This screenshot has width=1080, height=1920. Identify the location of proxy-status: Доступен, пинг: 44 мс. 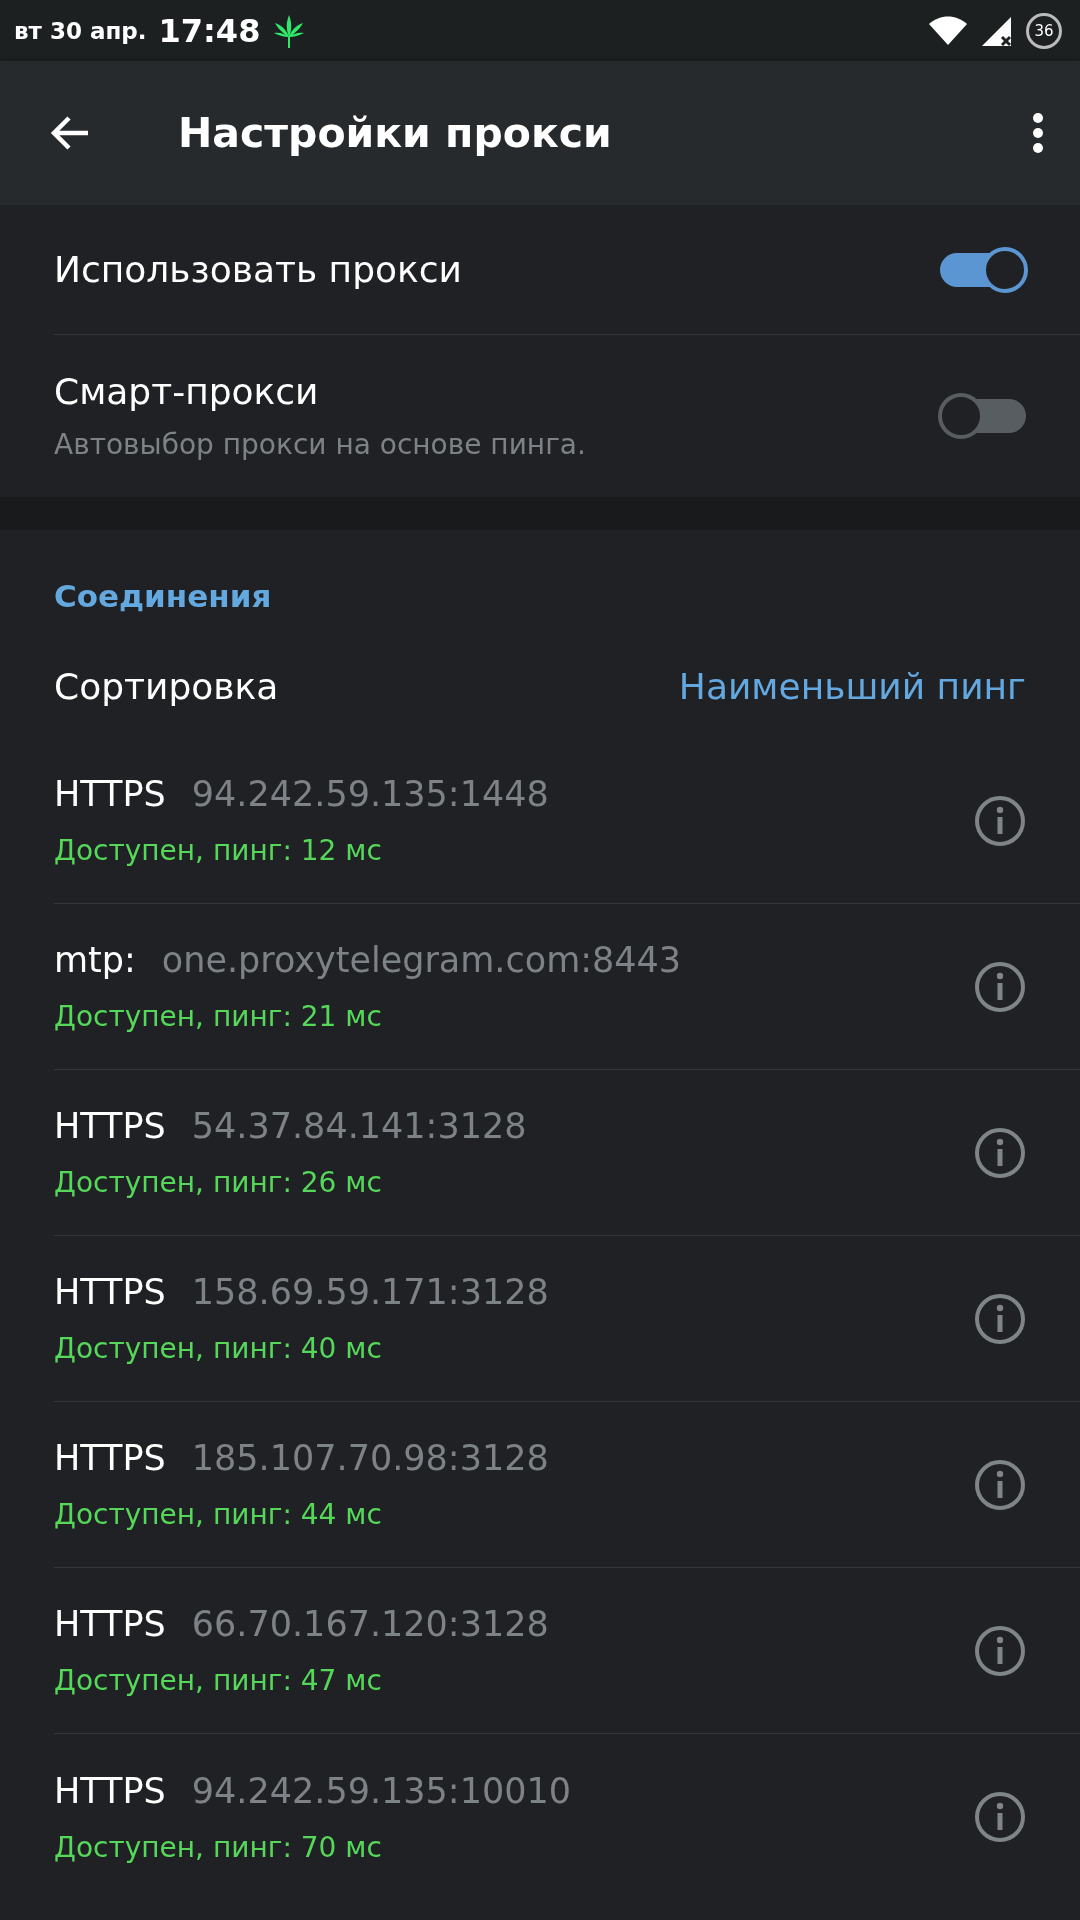
(218, 1514).